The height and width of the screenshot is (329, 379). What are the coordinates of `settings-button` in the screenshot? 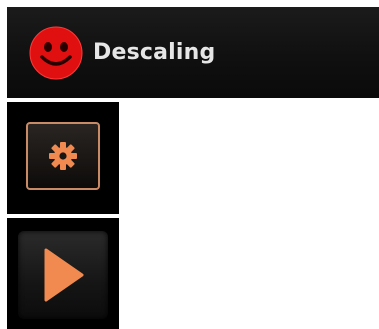 It's located at (63, 156).